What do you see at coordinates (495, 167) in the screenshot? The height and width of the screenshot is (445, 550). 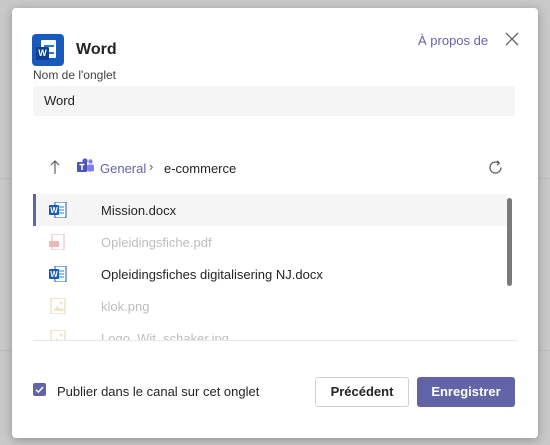 I see `refresh-icon` at bounding box center [495, 167].